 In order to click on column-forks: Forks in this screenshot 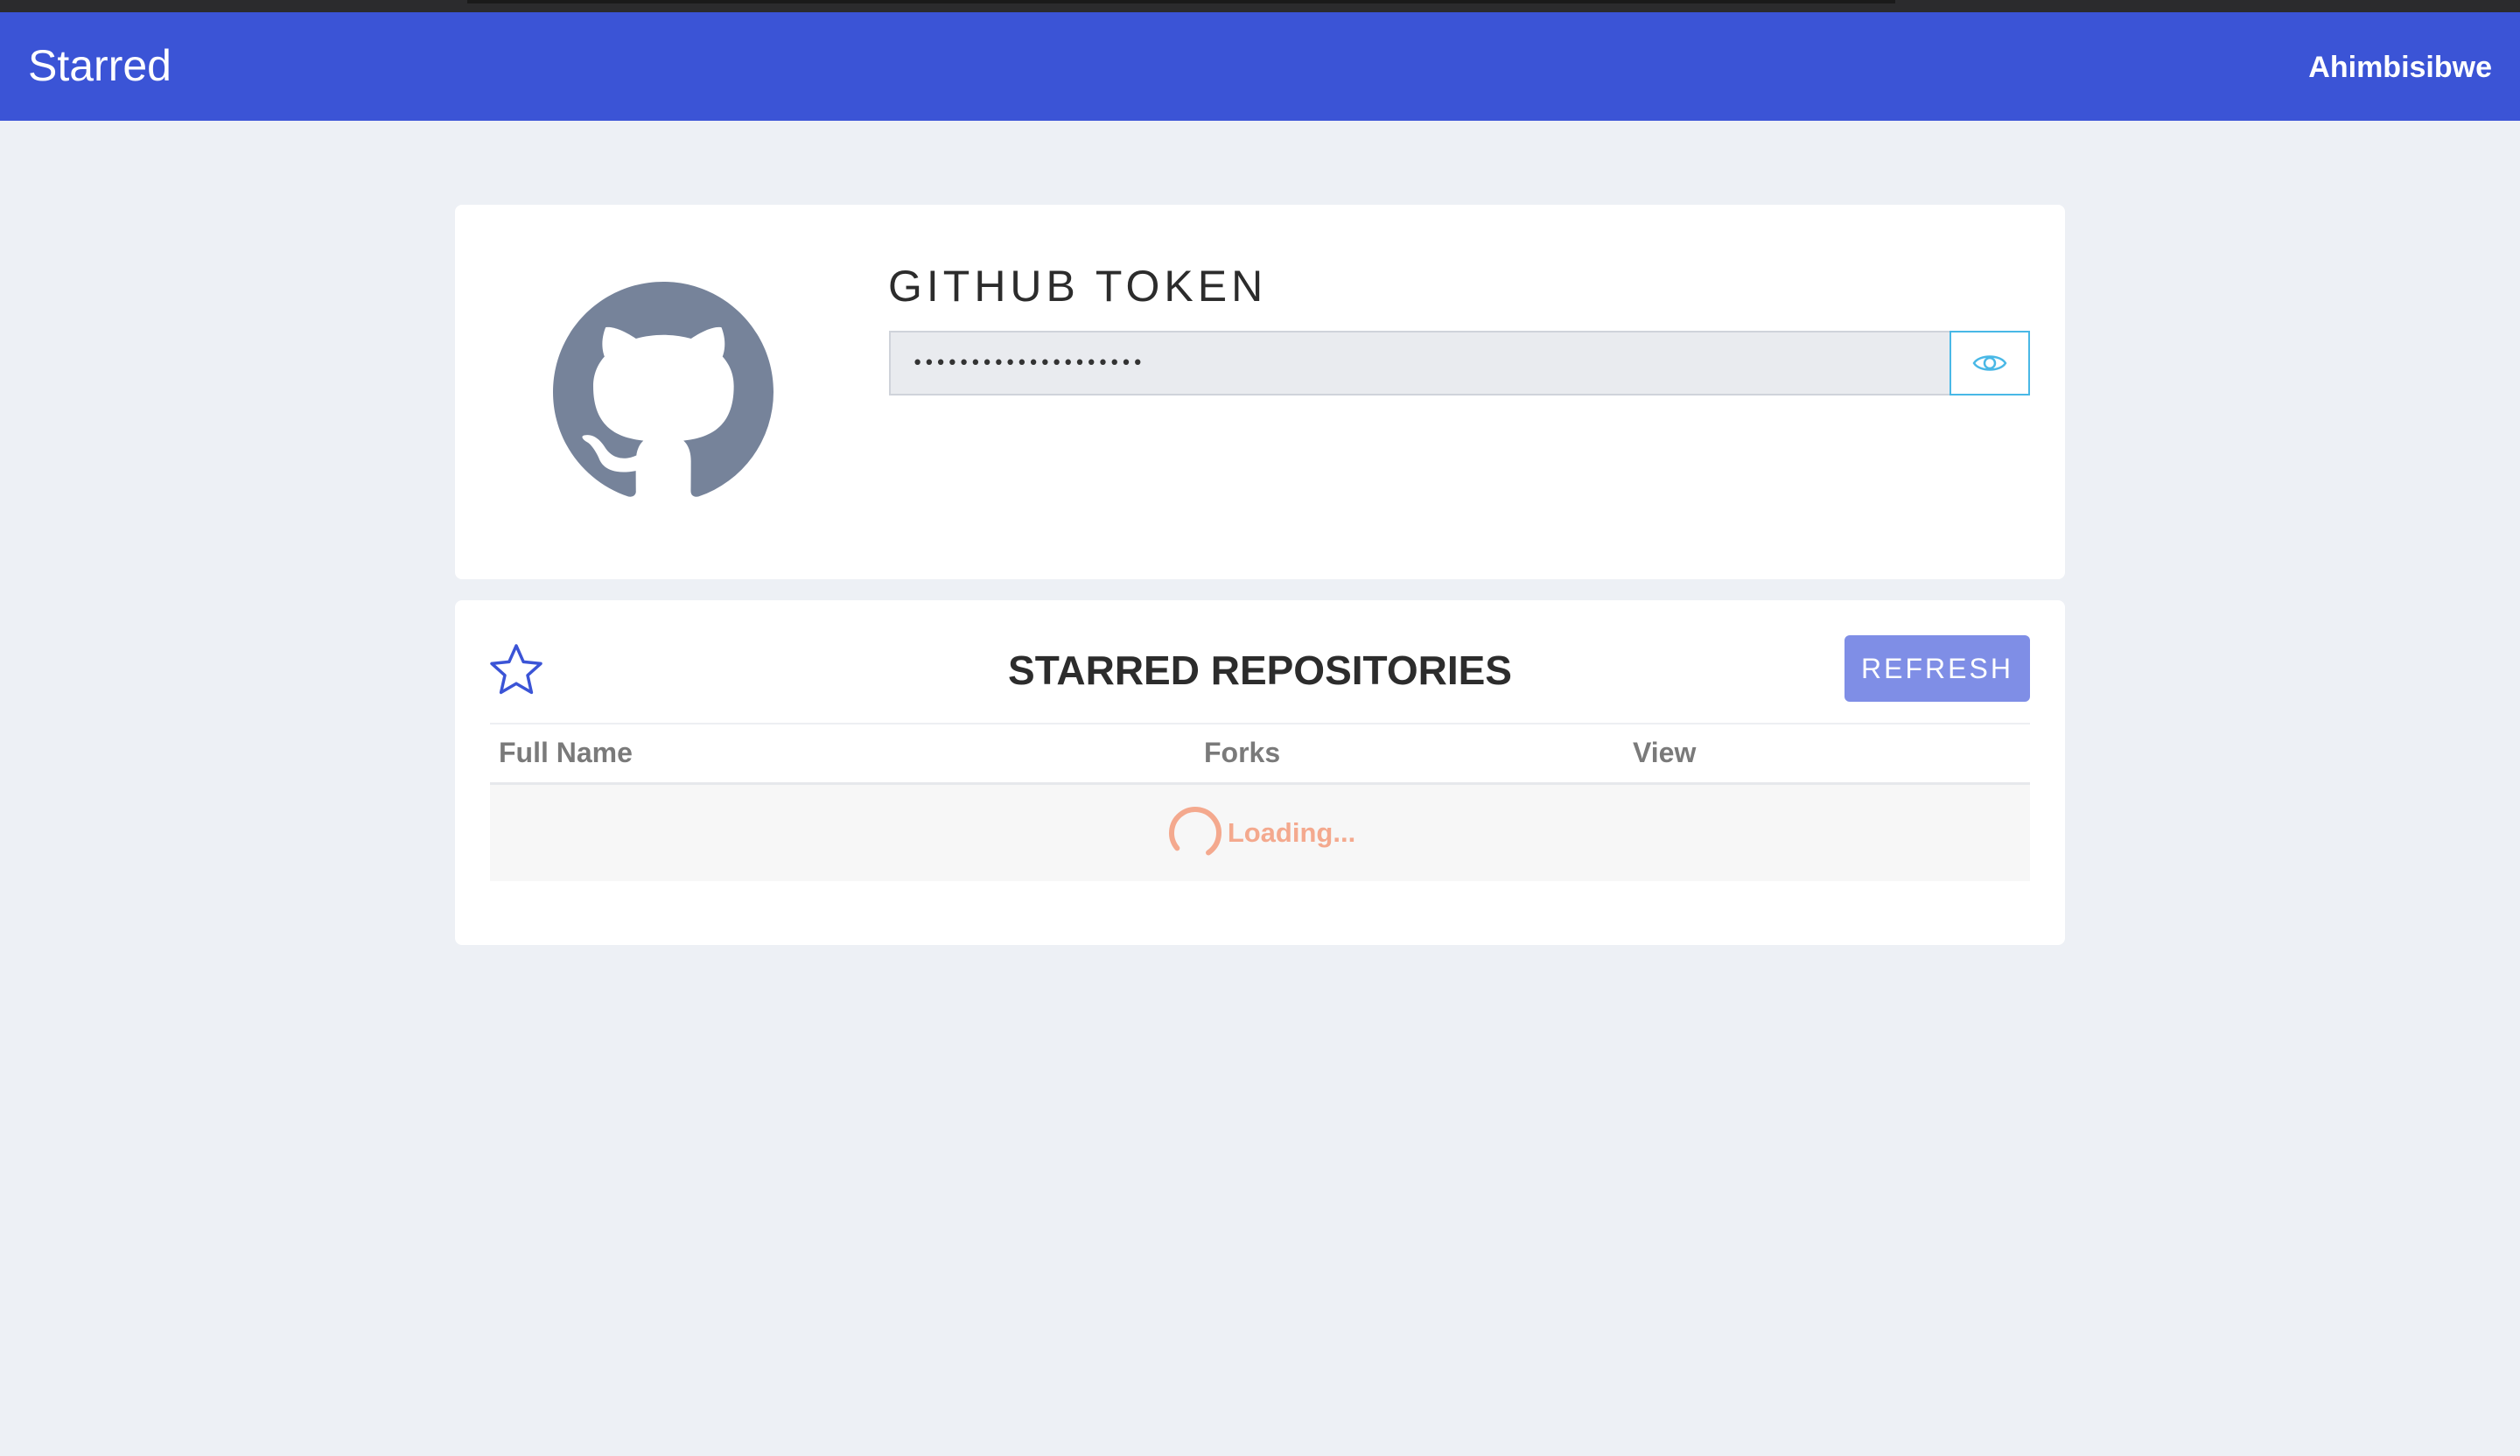, I will do `click(1242, 752)`.